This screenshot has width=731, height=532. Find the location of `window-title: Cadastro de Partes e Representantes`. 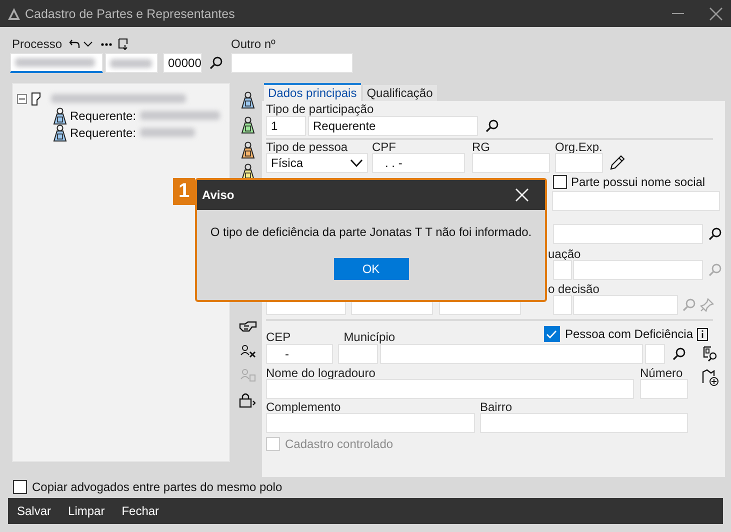

window-title: Cadastro de Partes e Representantes is located at coordinates (130, 13).